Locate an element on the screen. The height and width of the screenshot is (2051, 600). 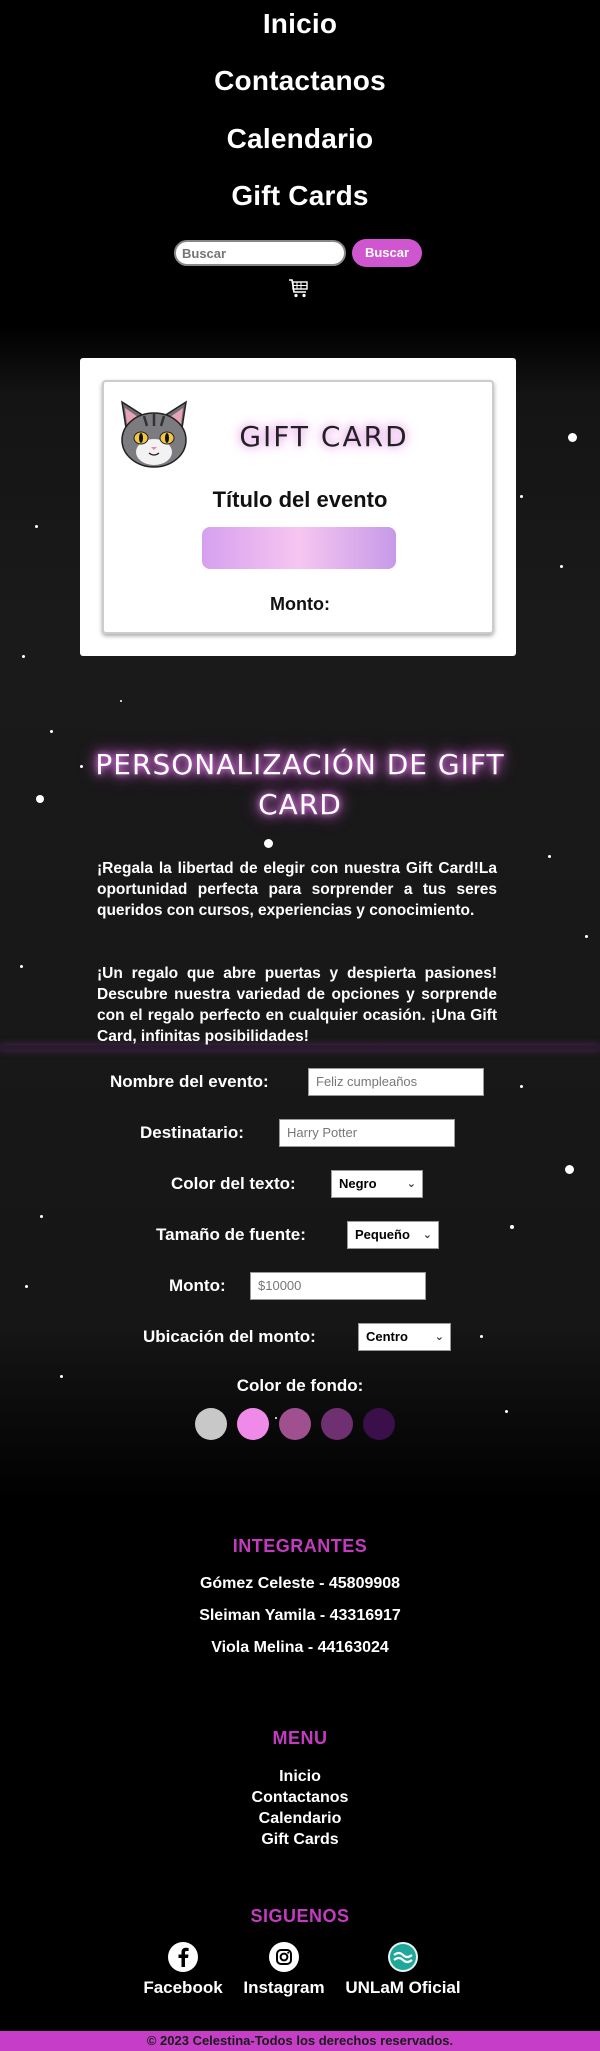
instagram-label: Instagram is located at coordinates (284, 1987).